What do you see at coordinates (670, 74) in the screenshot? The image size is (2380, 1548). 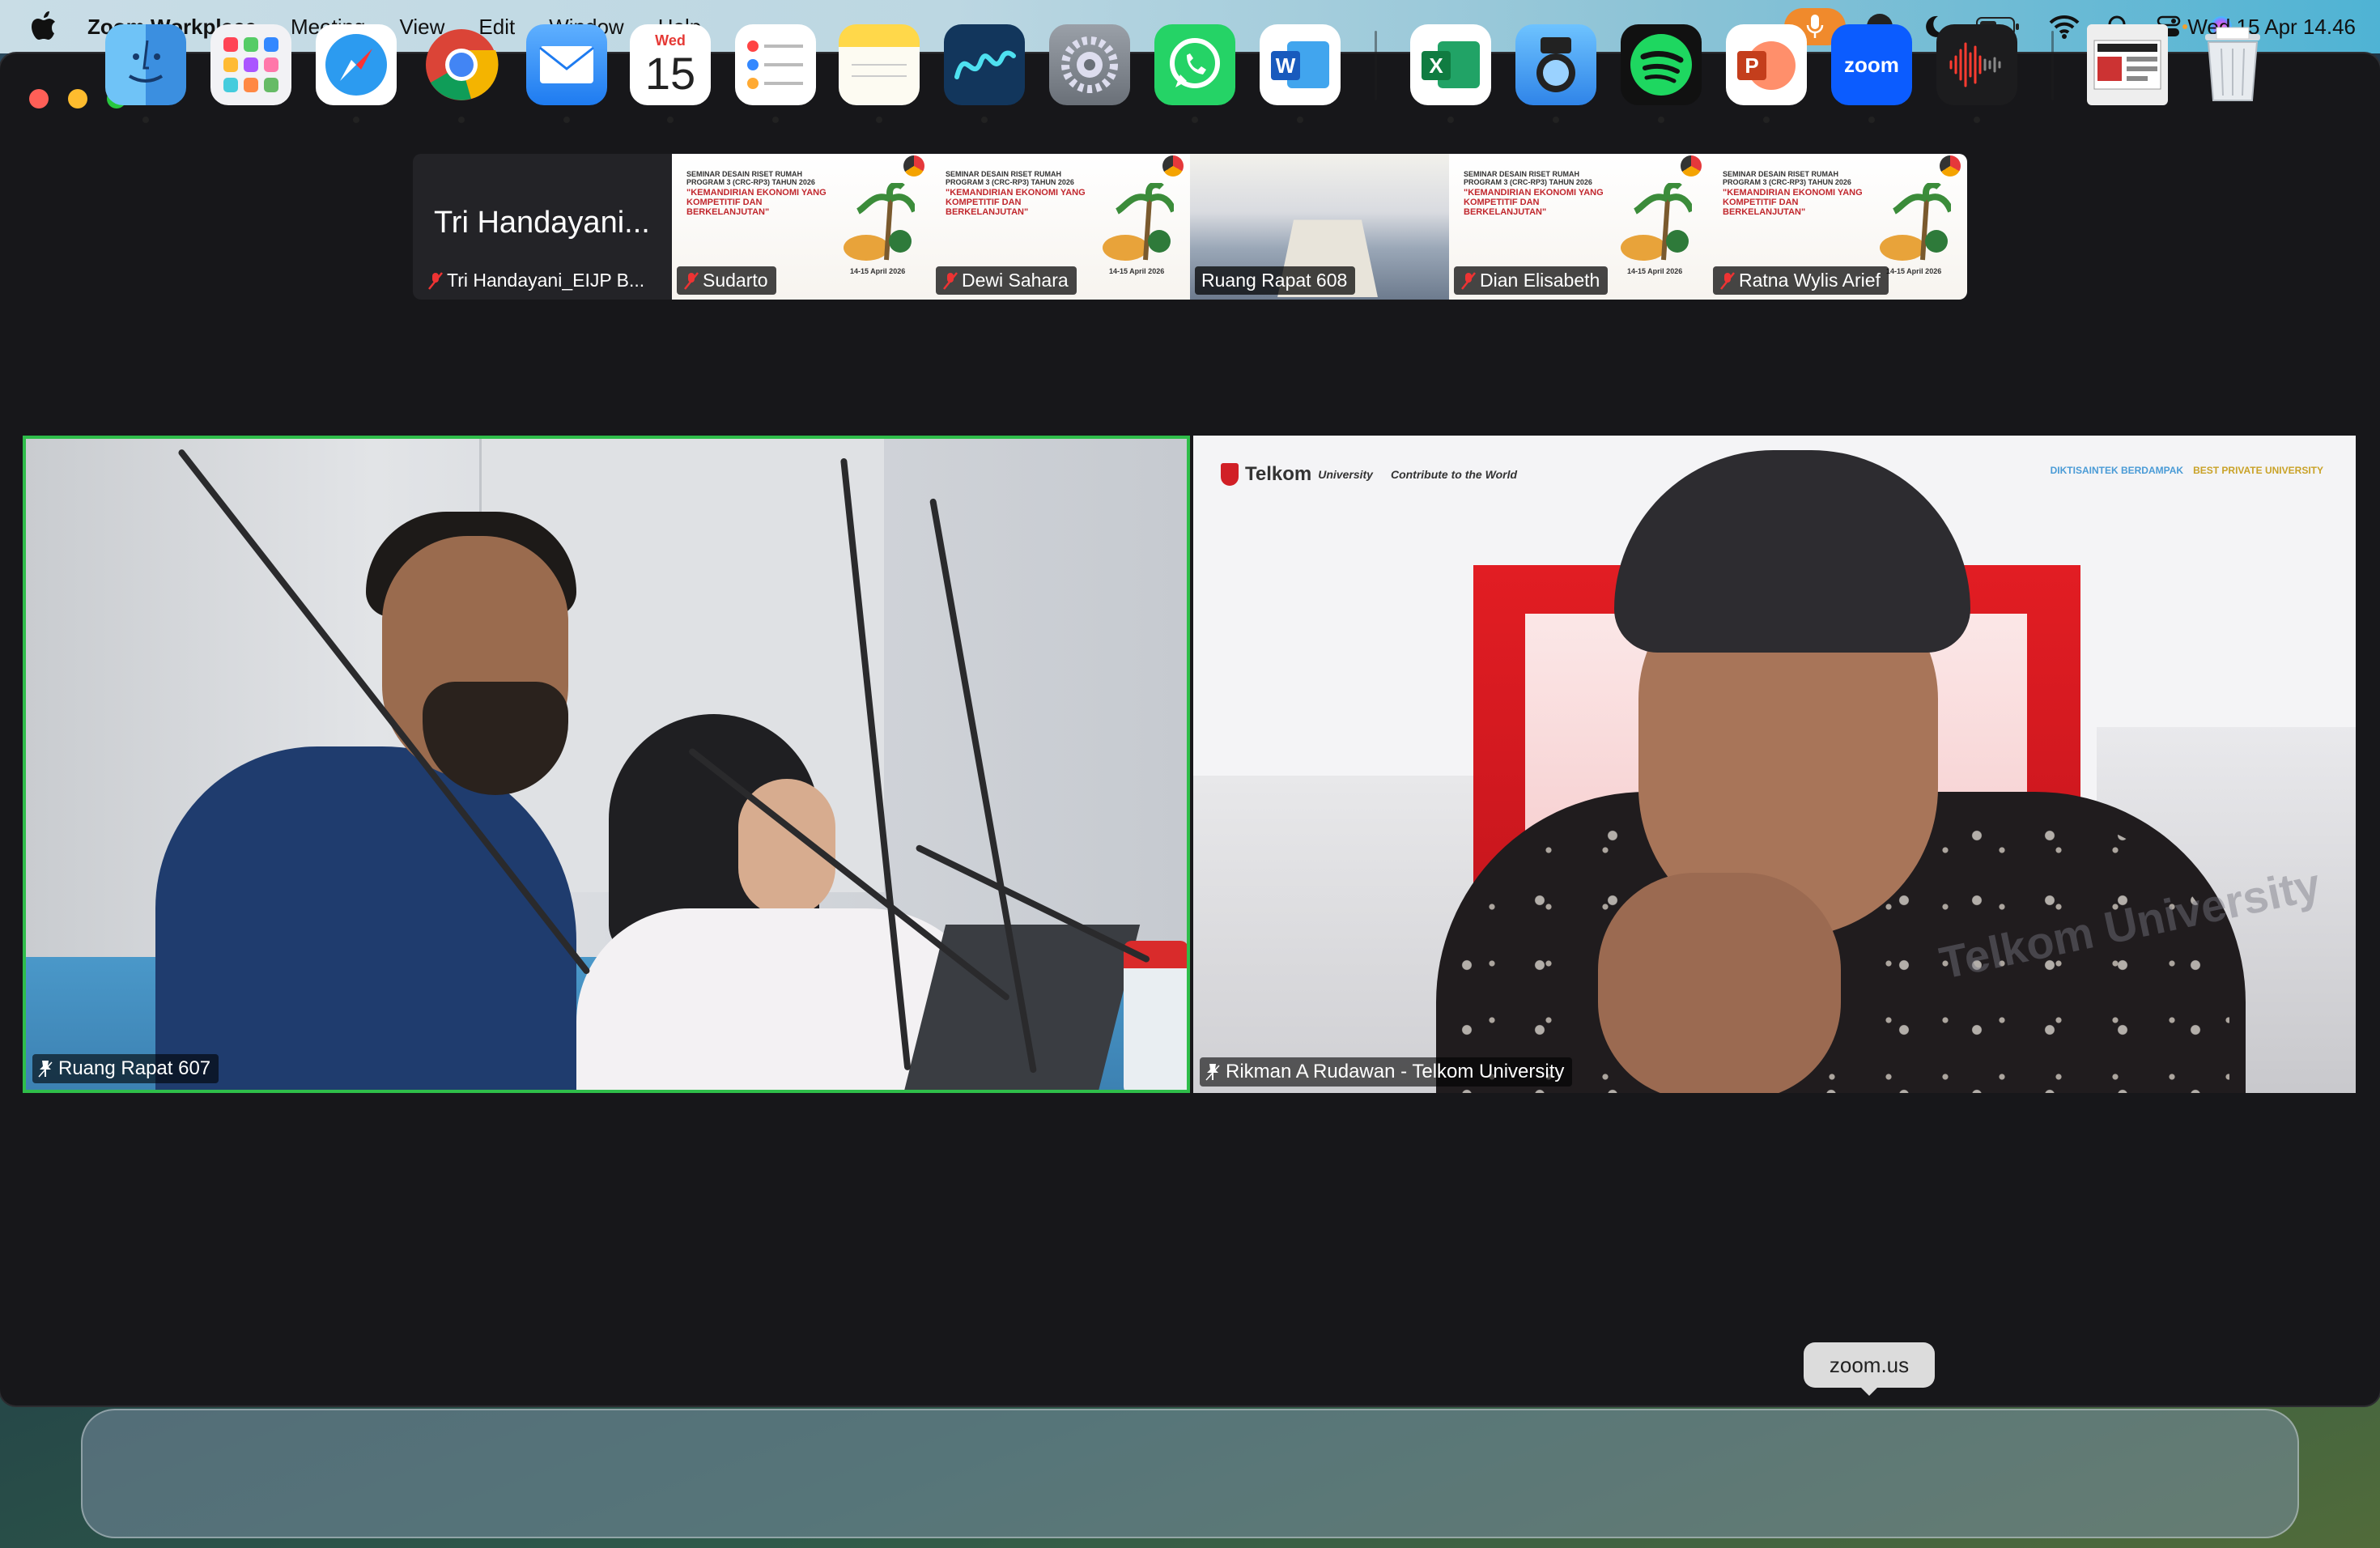 I see `calendar-date-label: 15` at bounding box center [670, 74].